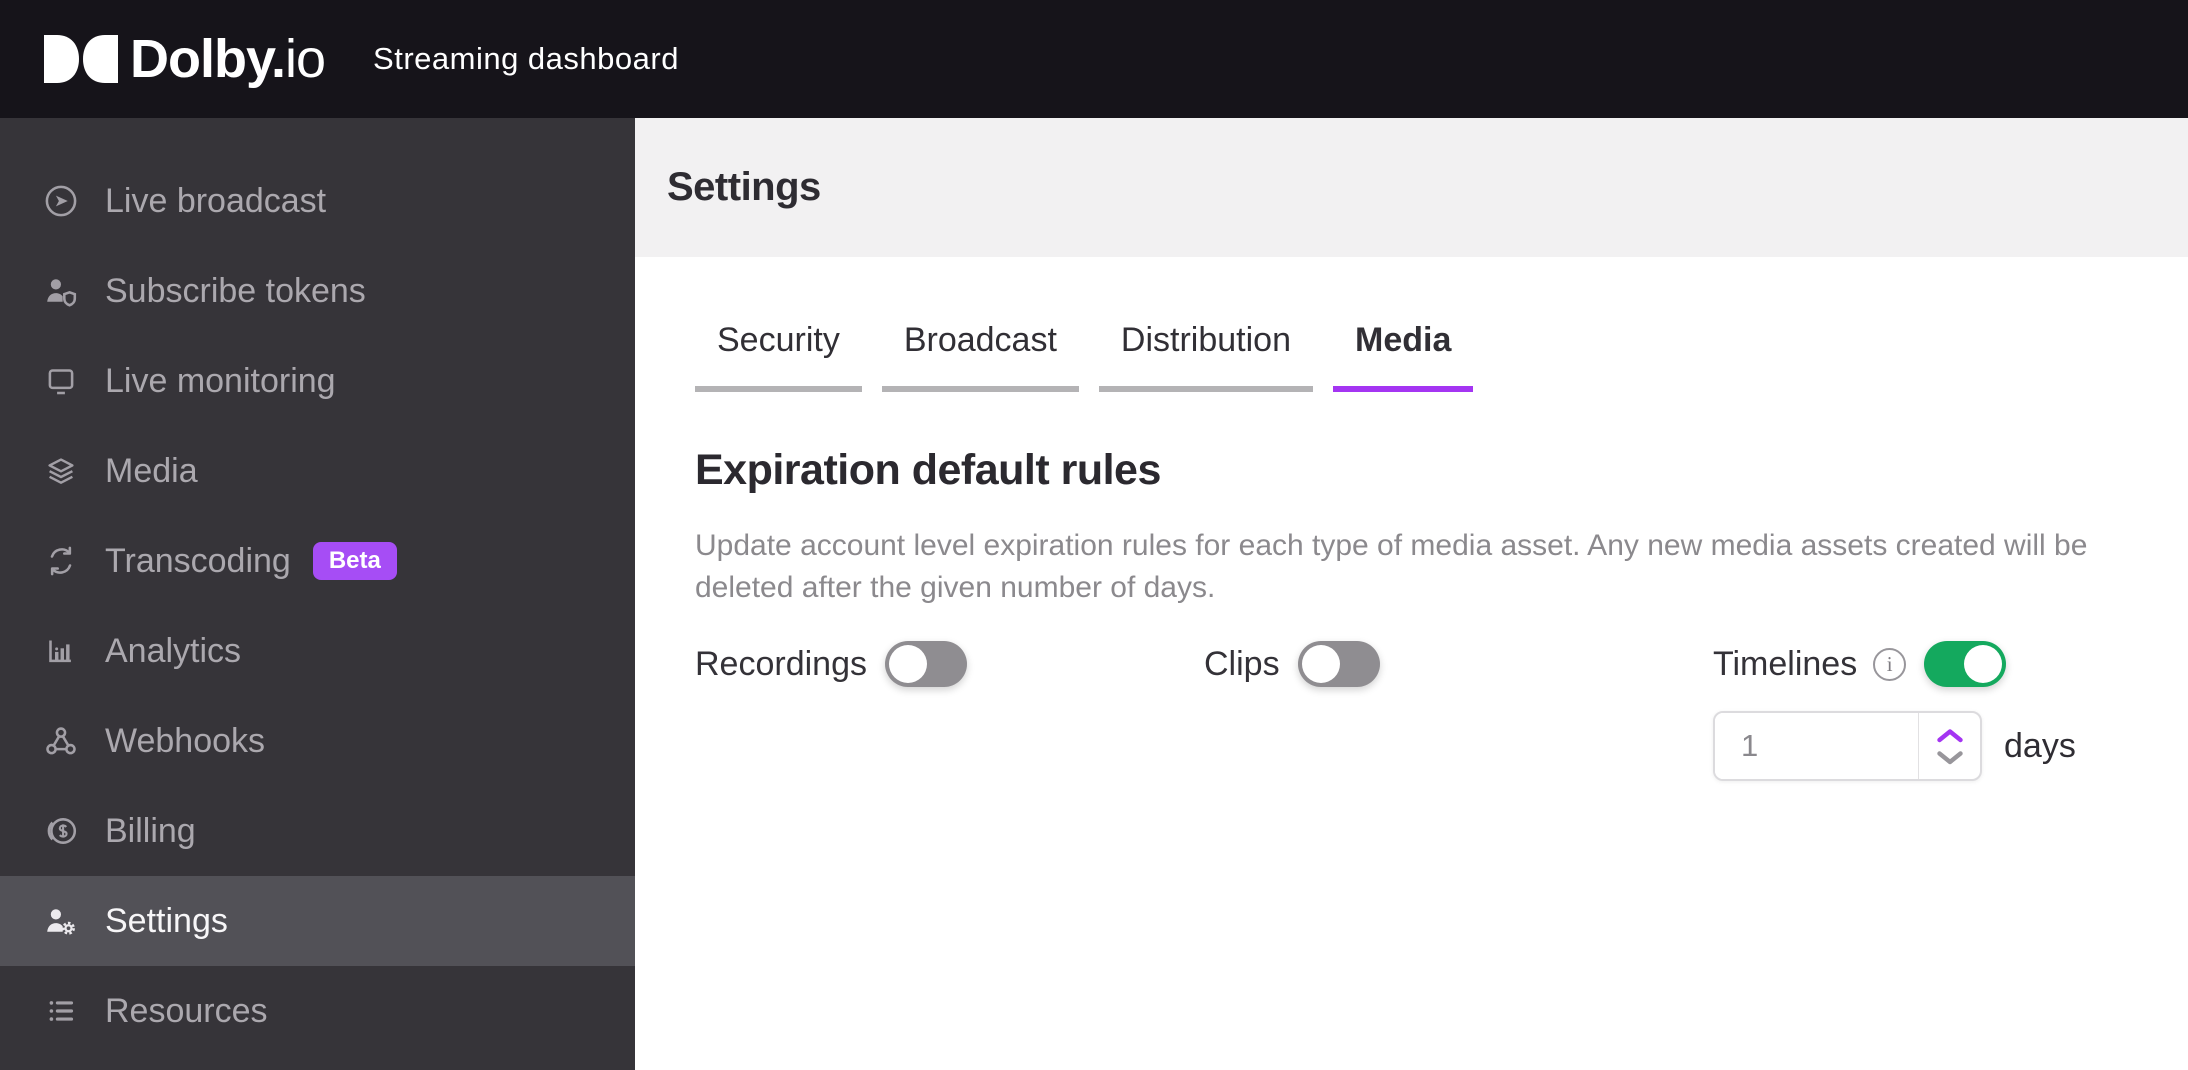 This screenshot has width=2188, height=1070. What do you see at coordinates (198, 560) in the screenshot?
I see `sidebar-item-label: Transcoding` at bounding box center [198, 560].